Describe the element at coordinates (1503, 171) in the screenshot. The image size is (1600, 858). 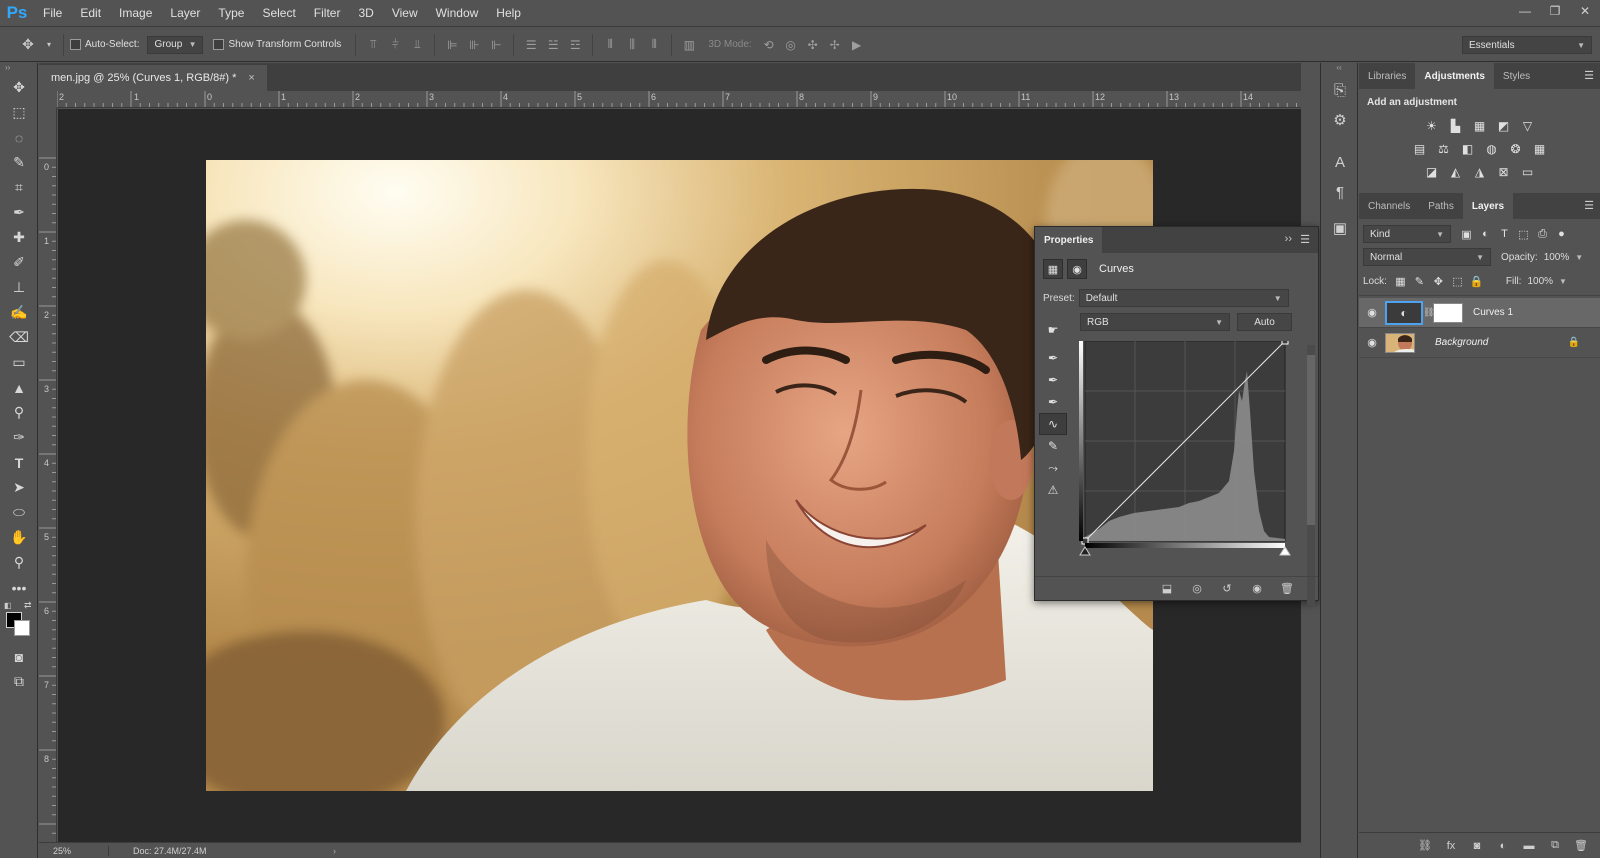
I see `selective-color-icon: ⊠` at that location.